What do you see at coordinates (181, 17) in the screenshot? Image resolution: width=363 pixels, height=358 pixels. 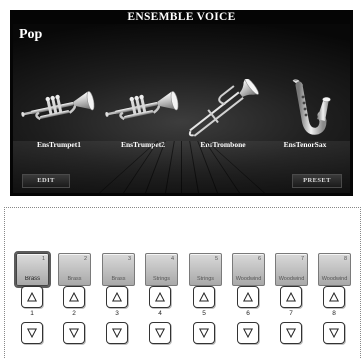 I see `screen-title: ENSEMBLE VOICE` at bounding box center [181, 17].